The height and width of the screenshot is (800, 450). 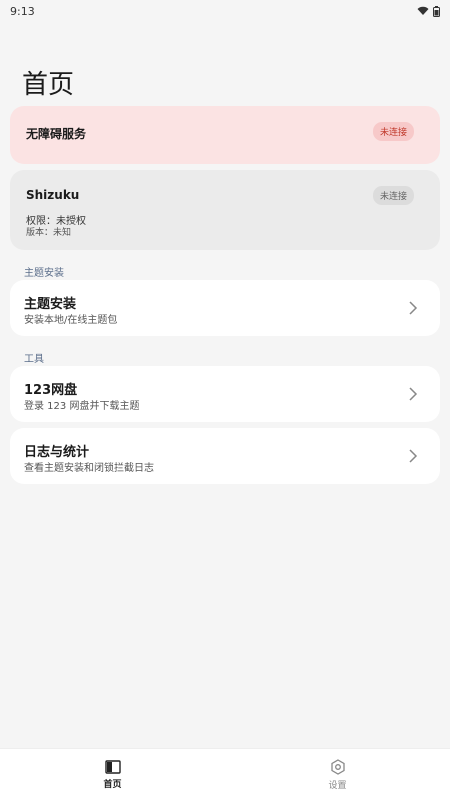 I want to click on bottom-nav: 首页 设置, so click(x=225, y=774).